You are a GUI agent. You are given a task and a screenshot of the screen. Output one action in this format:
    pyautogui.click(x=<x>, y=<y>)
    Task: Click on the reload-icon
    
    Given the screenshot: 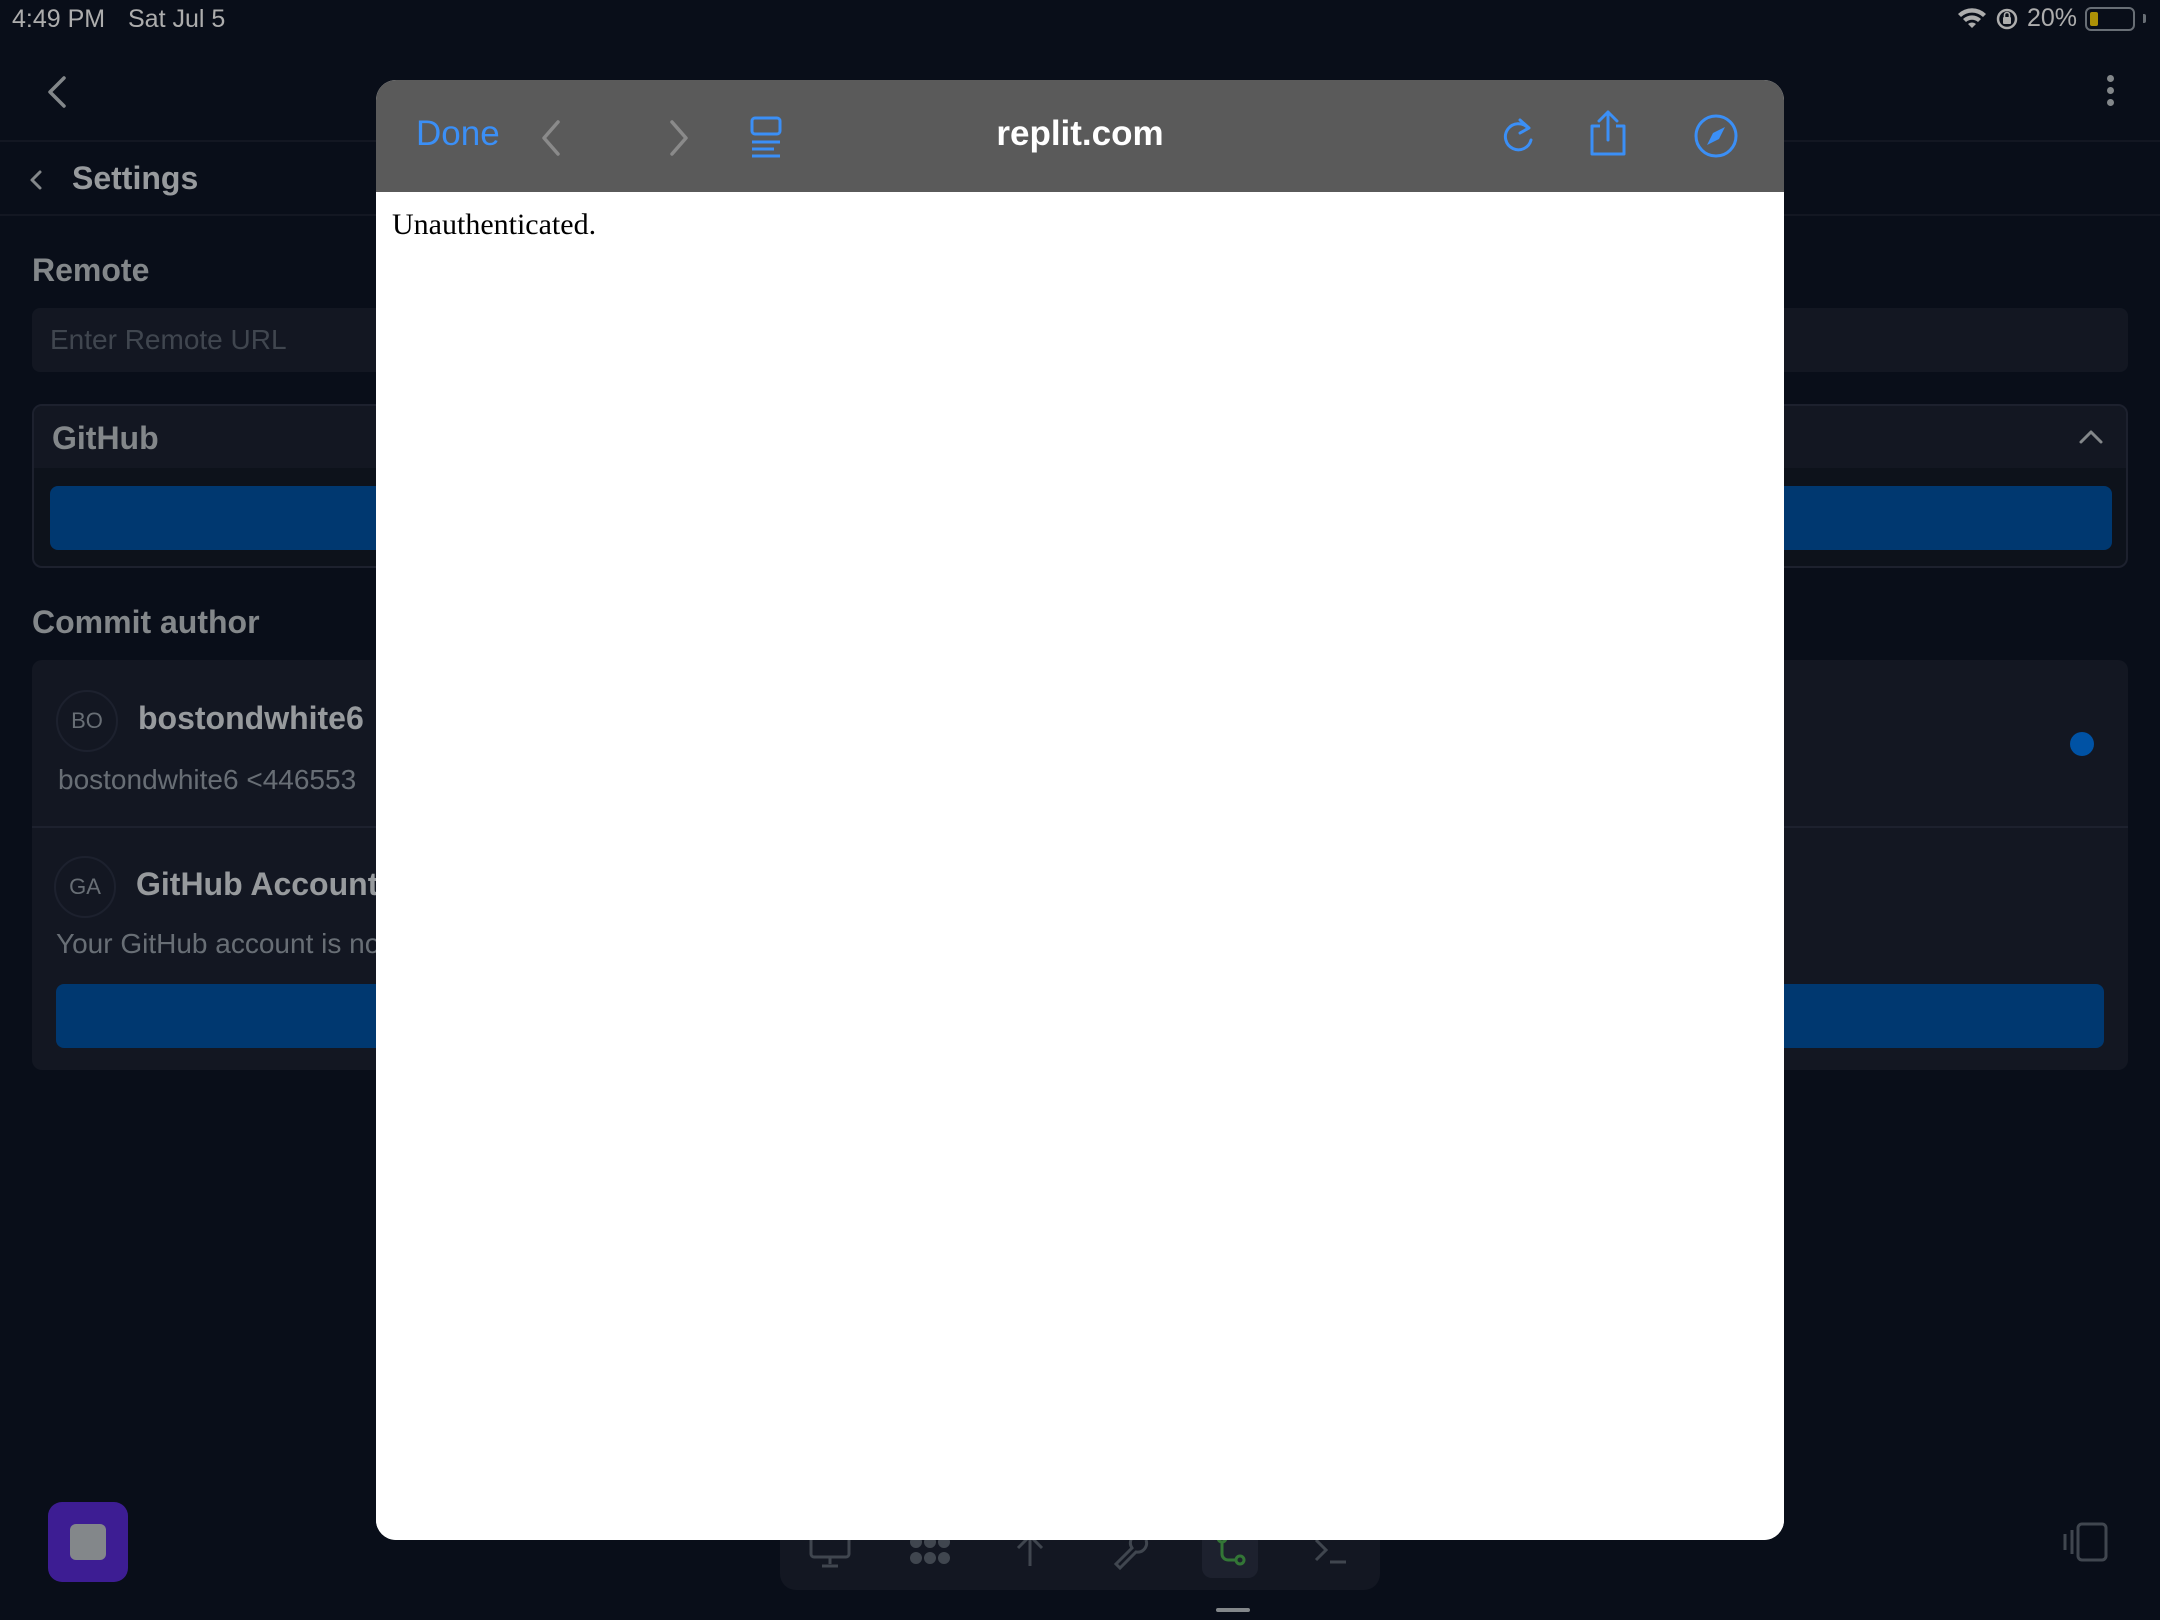 What is the action you would take?
    pyautogui.click(x=1518, y=136)
    